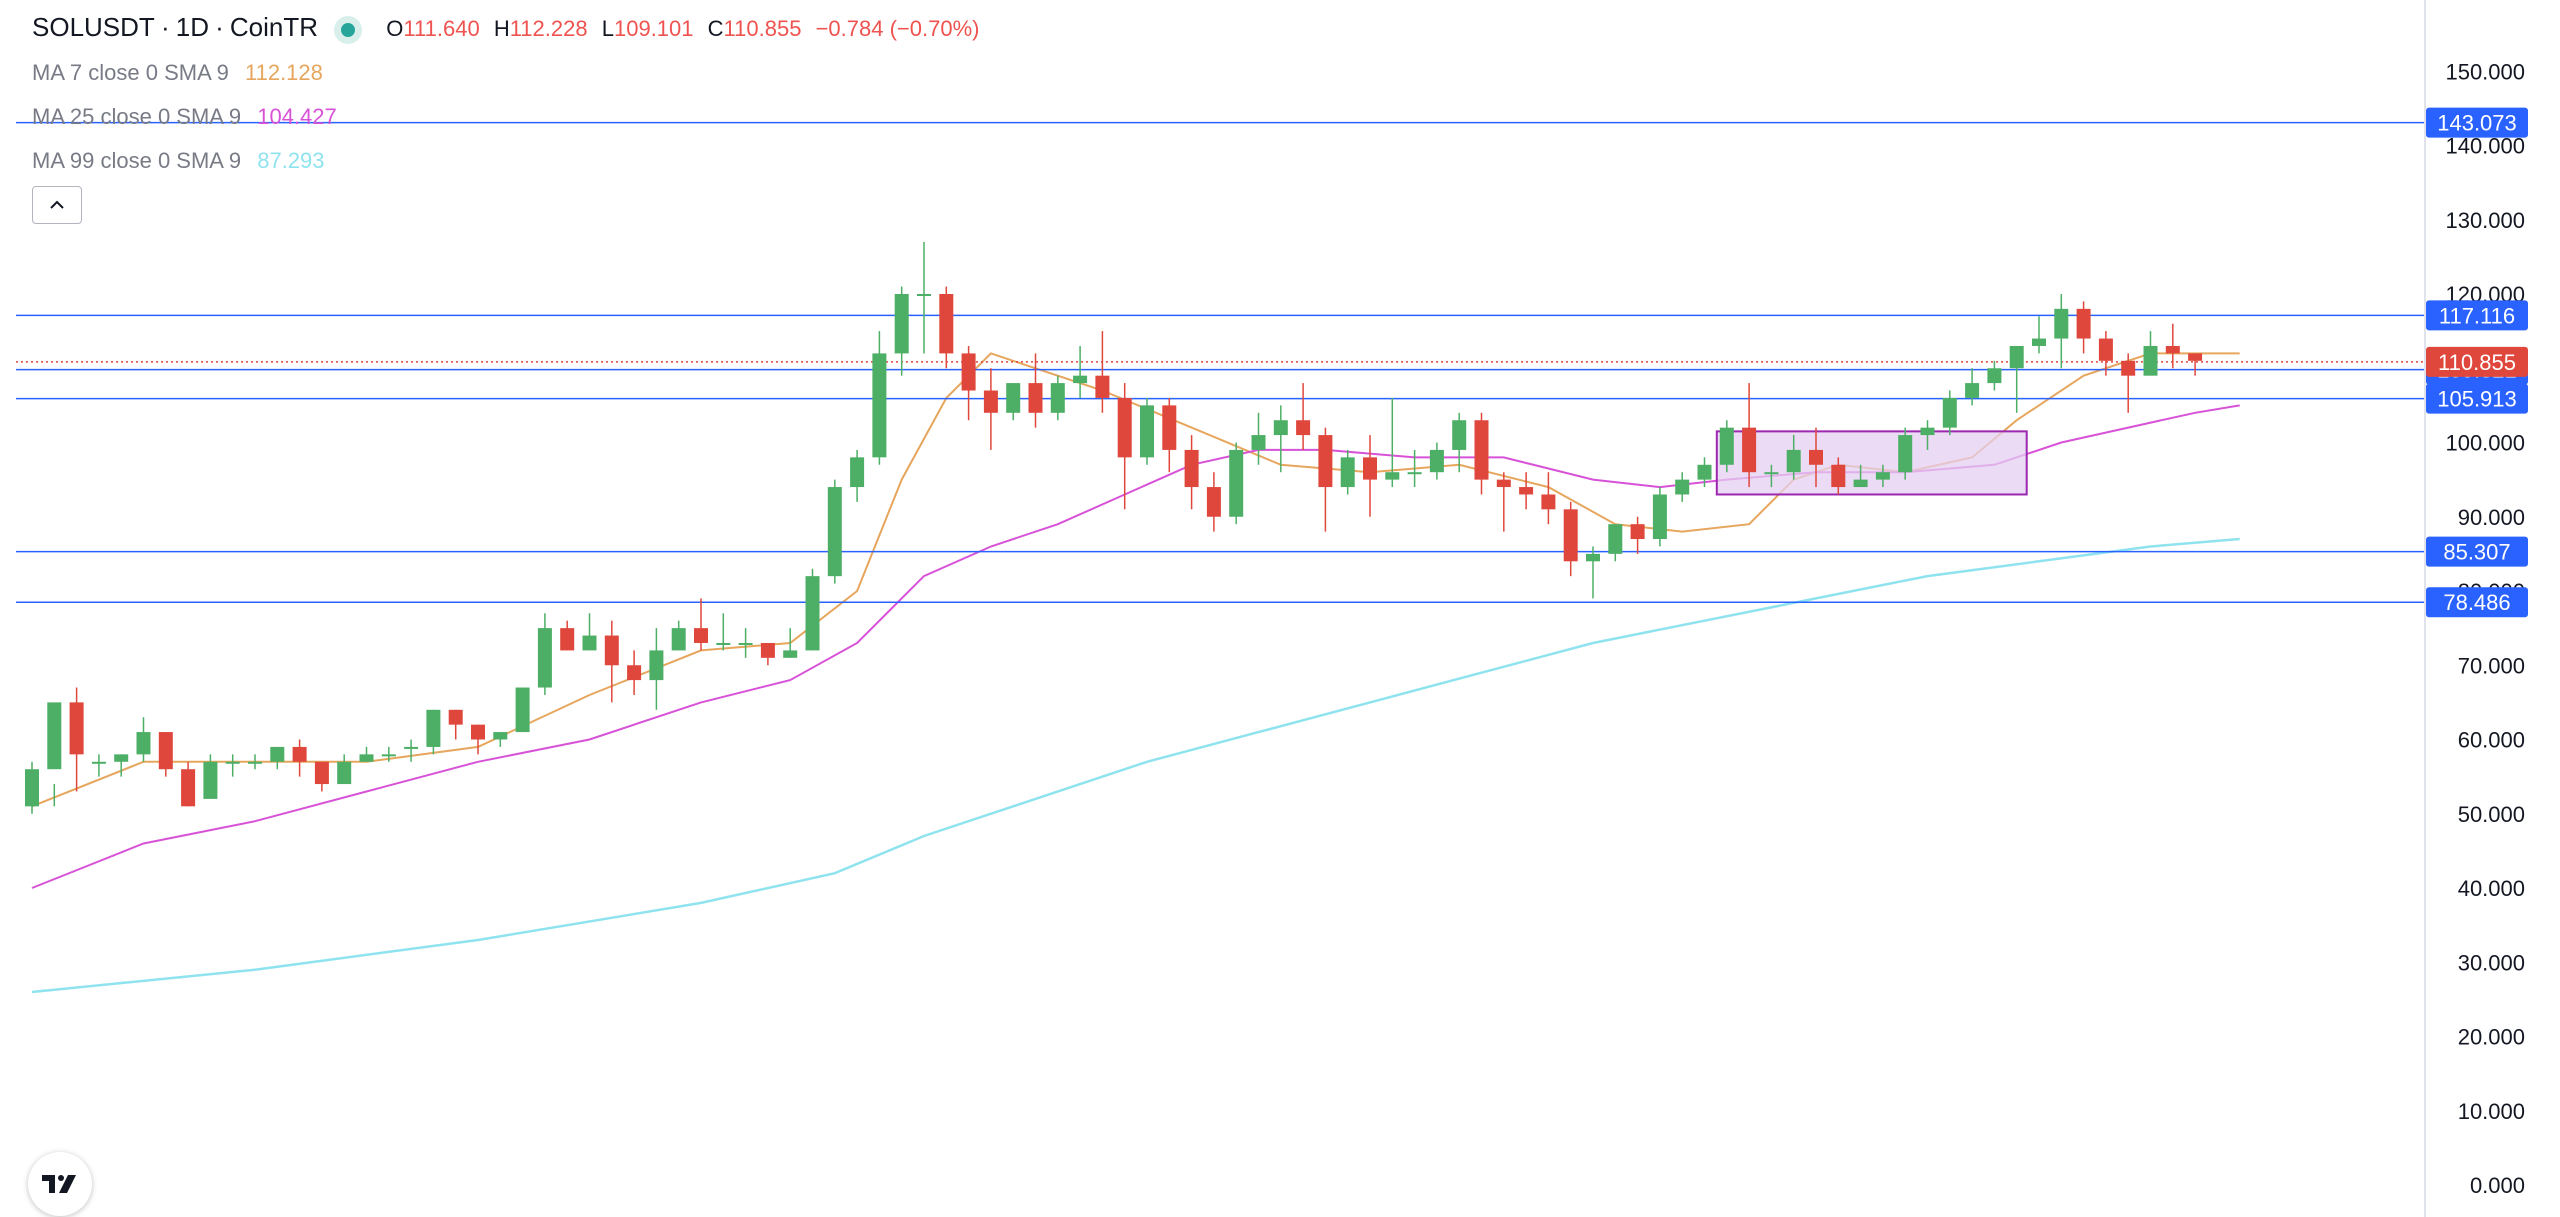 The width and height of the screenshot is (2560, 1217). What do you see at coordinates (2491, 1111) in the screenshot?
I see `price-axis-tick-label: 10.000` at bounding box center [2491, 1111].